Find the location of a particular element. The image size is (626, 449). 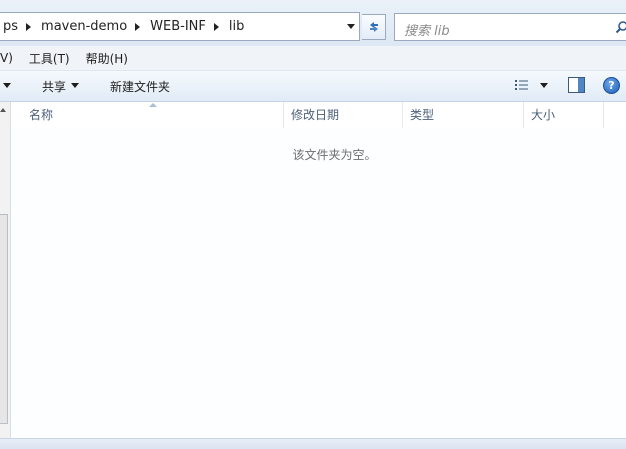

refresh-button is located at coordinates (374, 27).